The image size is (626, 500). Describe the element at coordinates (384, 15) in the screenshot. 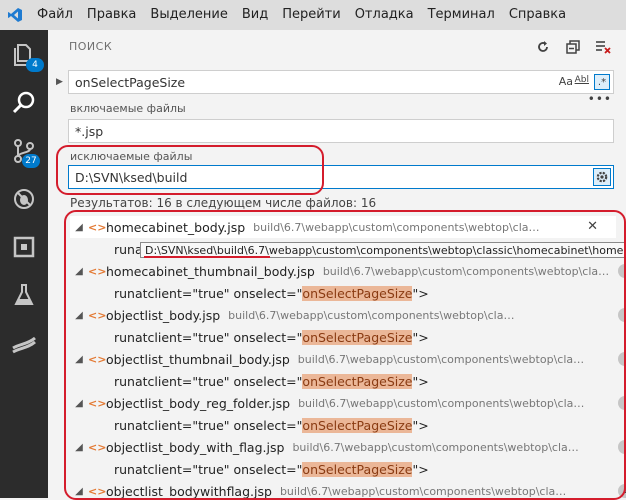

I see `menu-debug: Отладка` at that location.